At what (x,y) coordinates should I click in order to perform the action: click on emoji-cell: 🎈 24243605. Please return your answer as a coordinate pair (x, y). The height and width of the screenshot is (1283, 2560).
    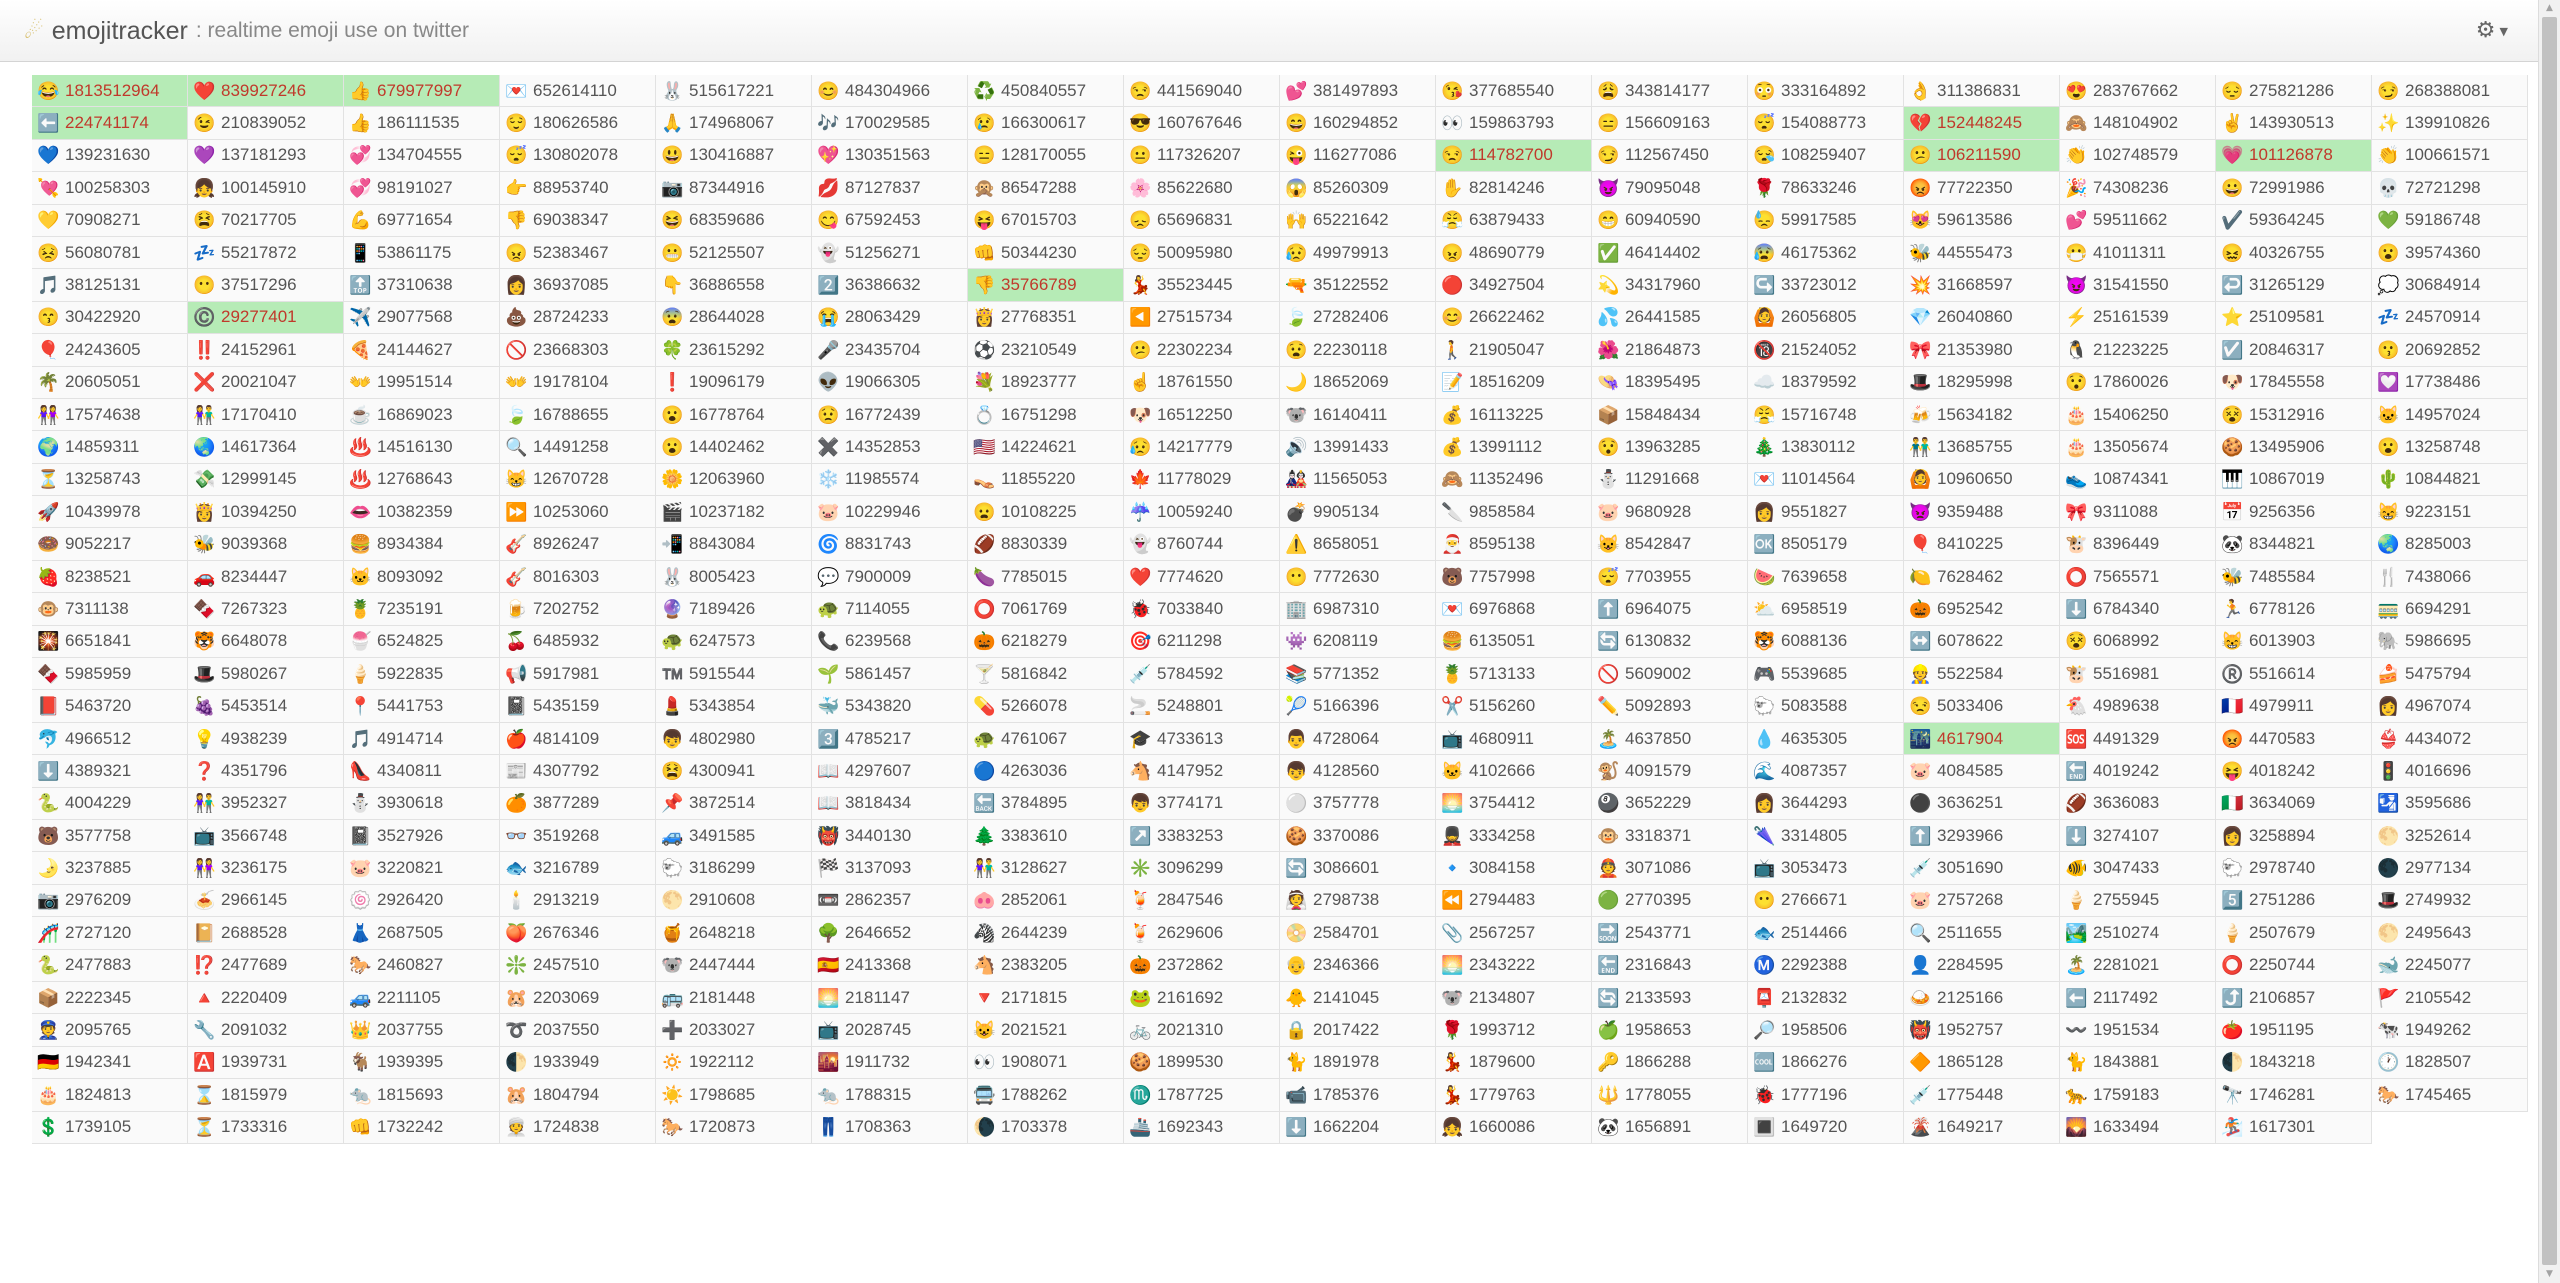
    Looking at the image, I should click on (110, 350).